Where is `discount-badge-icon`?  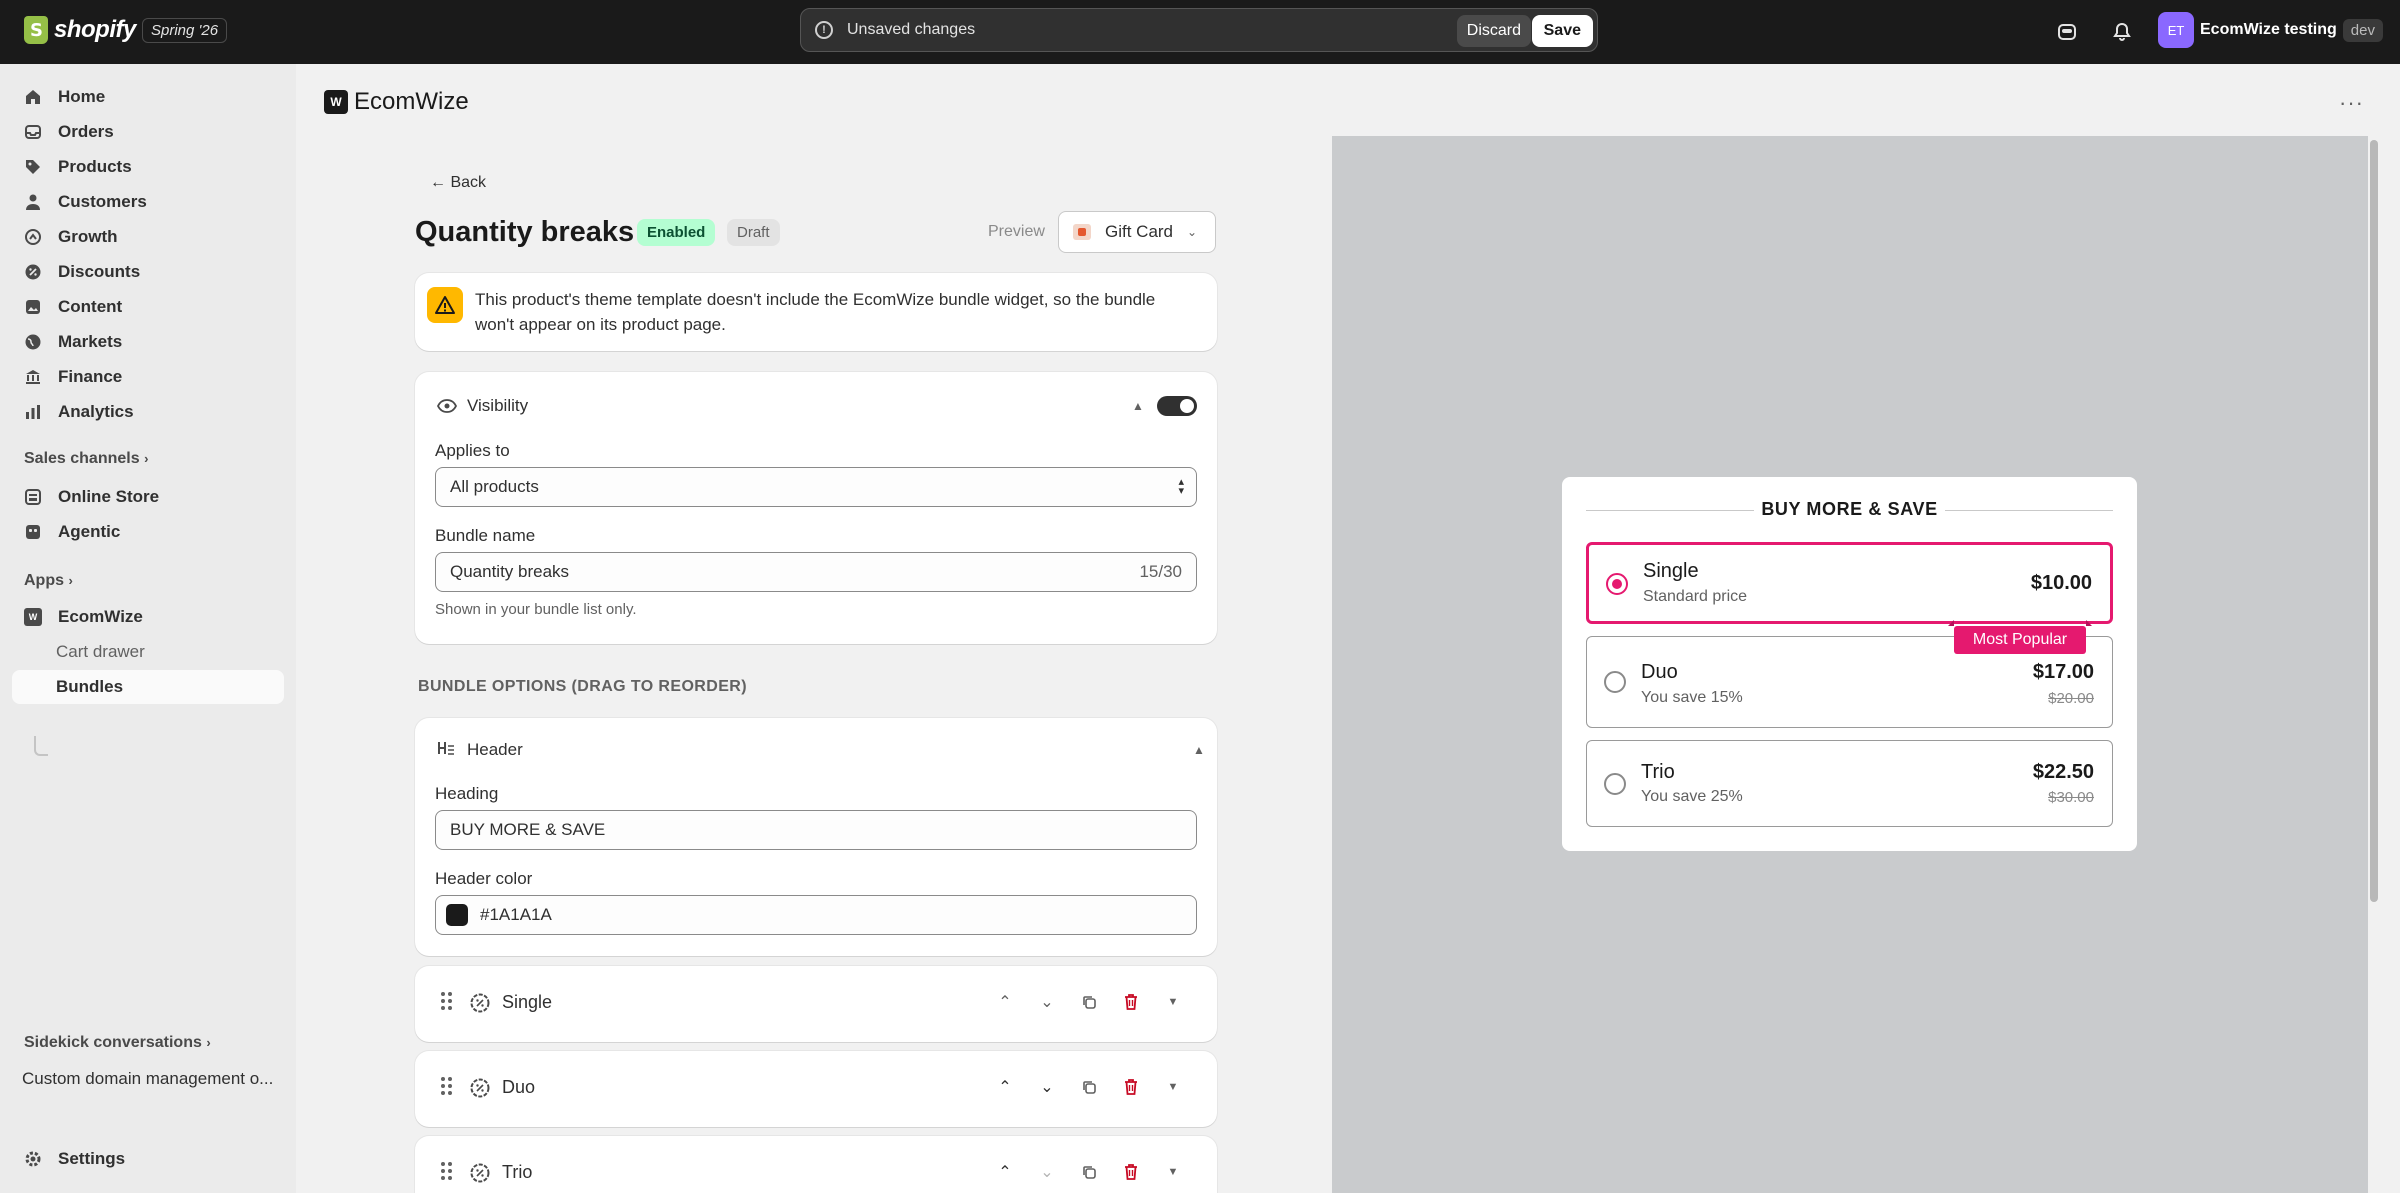 discount-badge-icon is located at coordinates (480, 1173).